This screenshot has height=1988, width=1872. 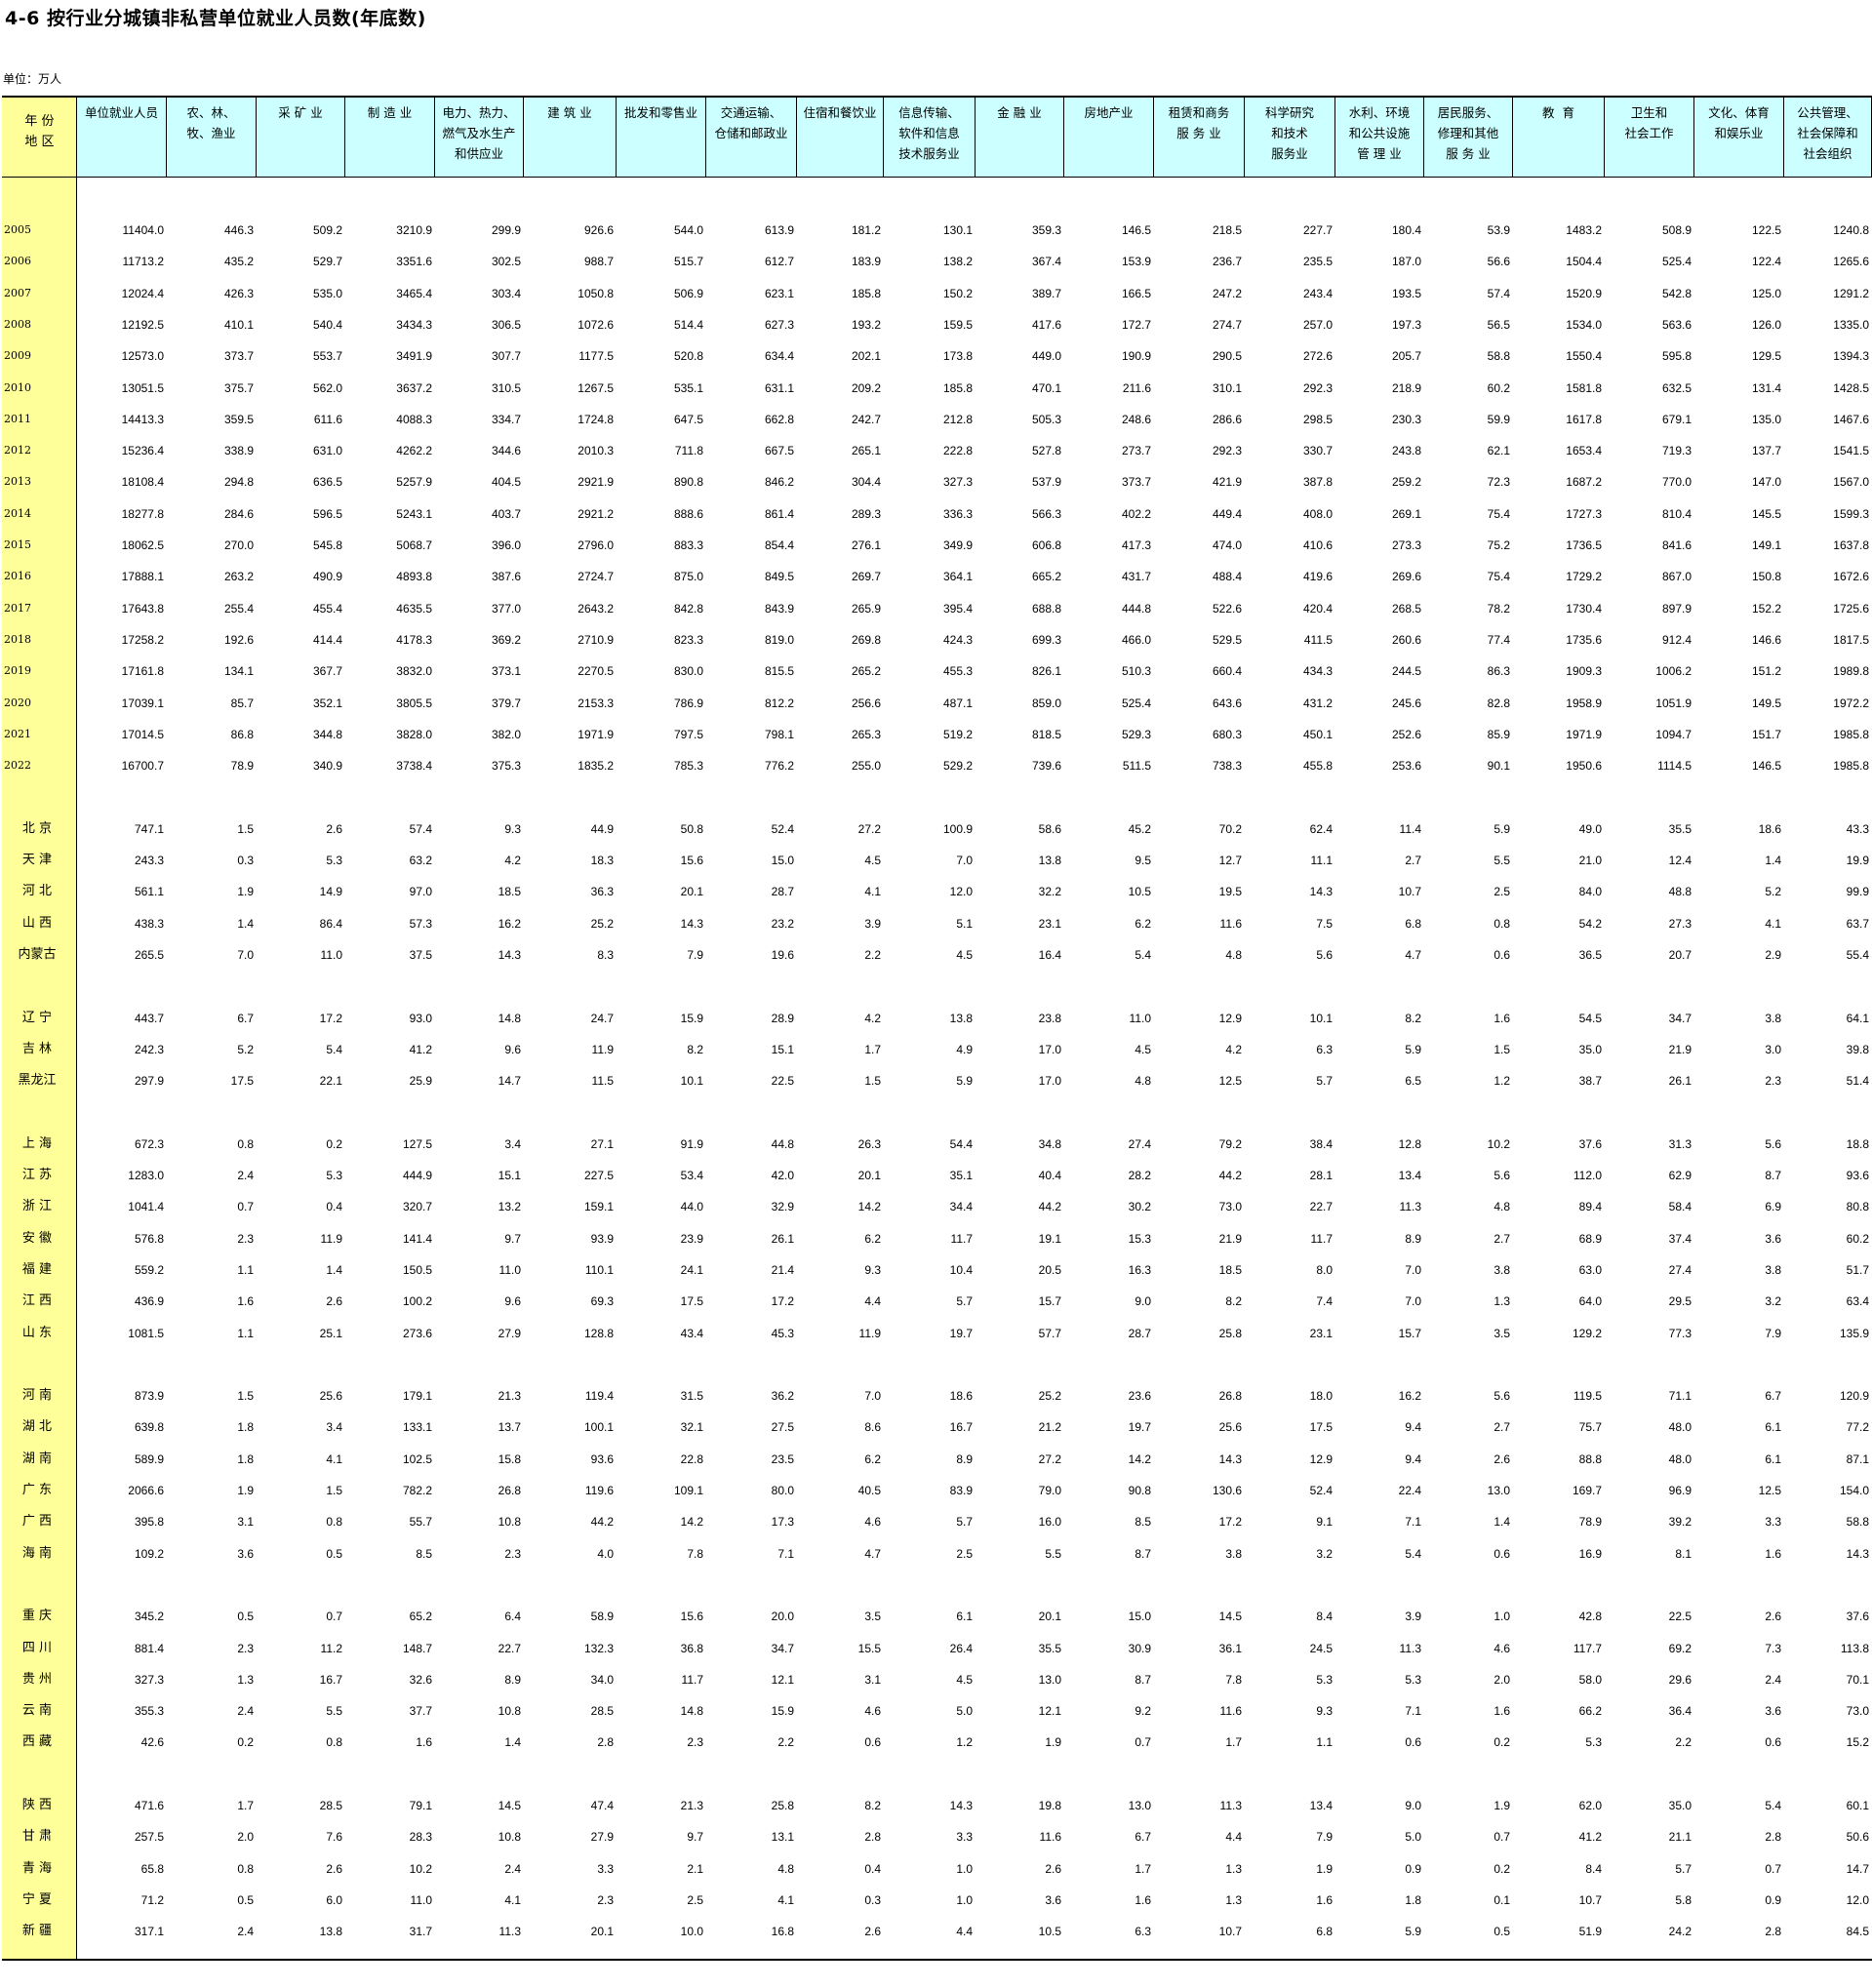 I want to click on table-cell: 1.1, so click(x=245, y=1333).